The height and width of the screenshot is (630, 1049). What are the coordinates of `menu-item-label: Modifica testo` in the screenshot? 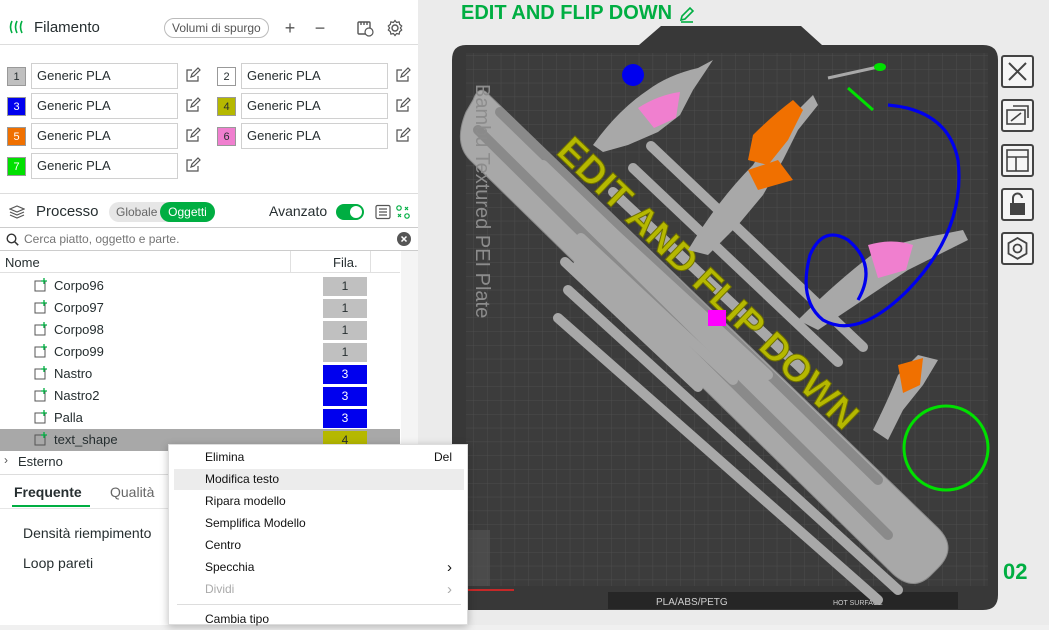 It's located at (242, 479).